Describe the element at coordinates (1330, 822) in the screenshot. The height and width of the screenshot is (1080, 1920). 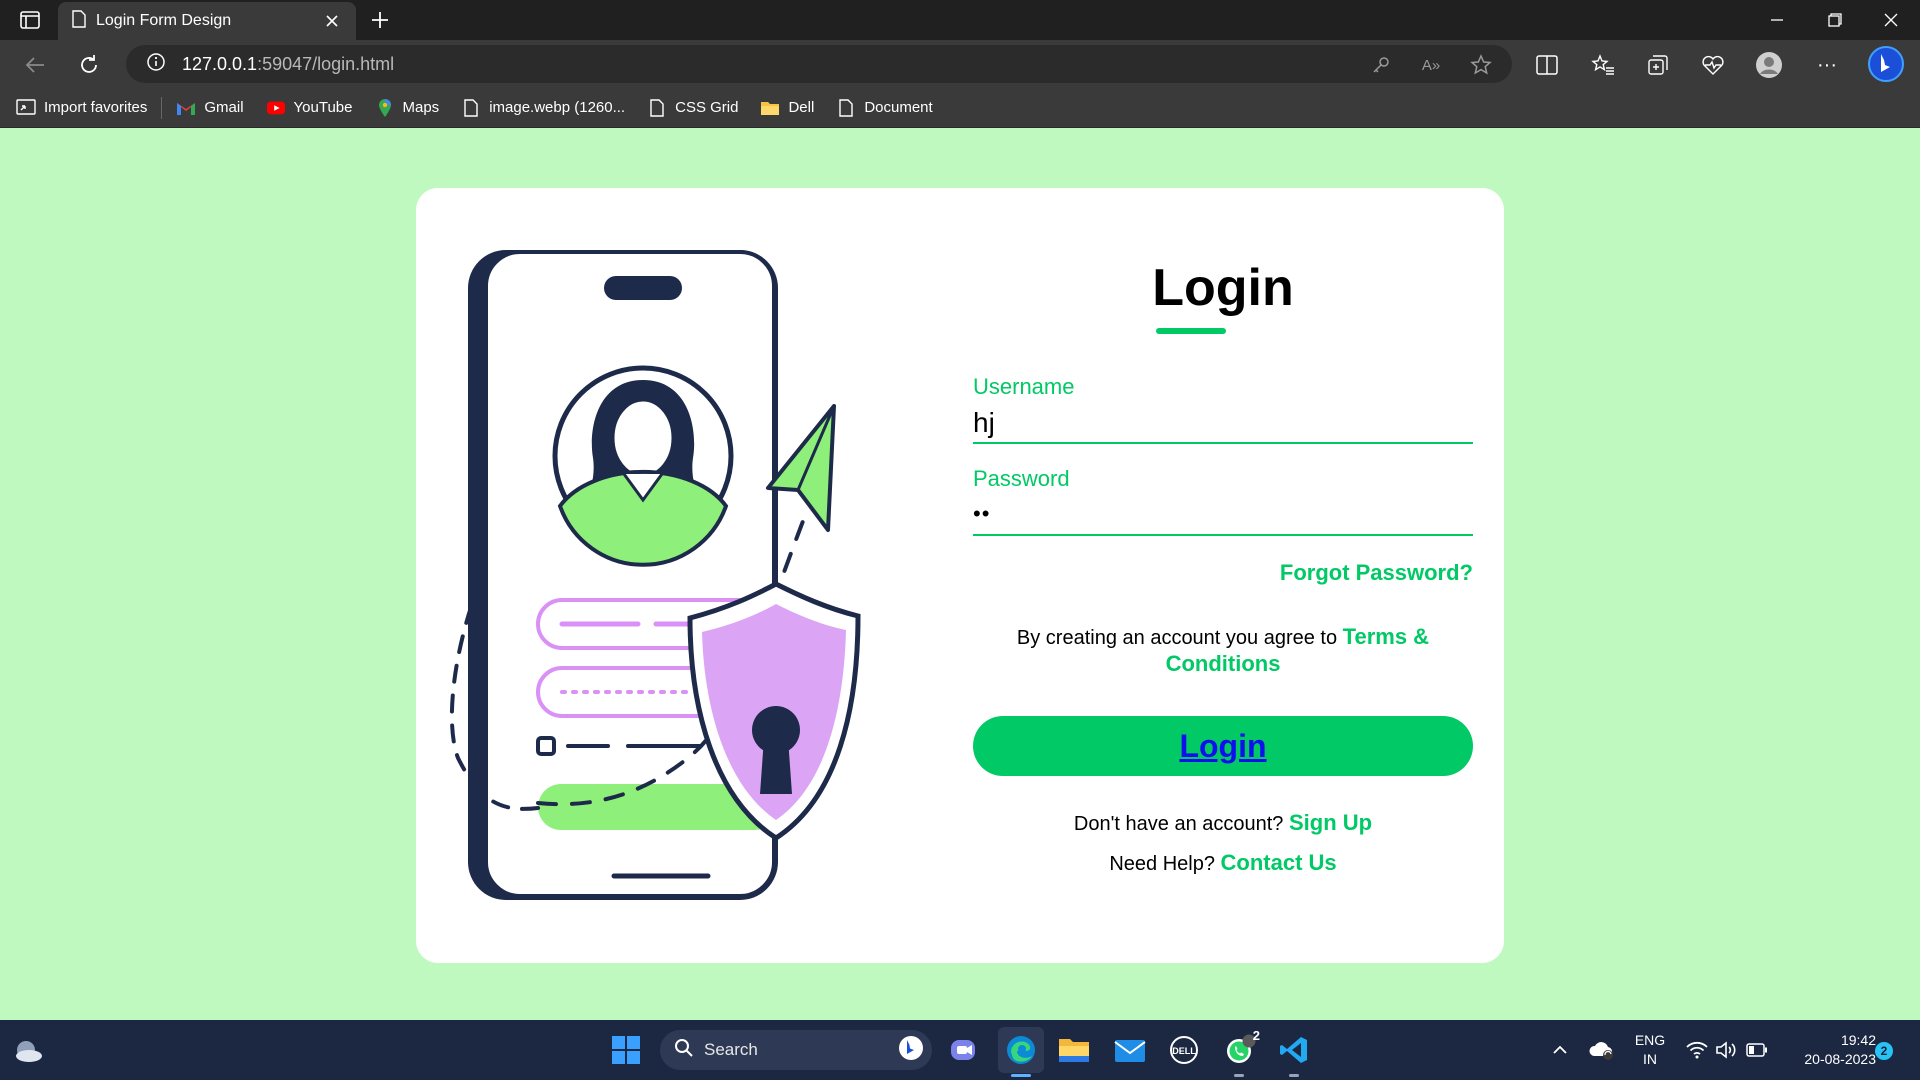
I see `signup-link: Sign Up` at that location.